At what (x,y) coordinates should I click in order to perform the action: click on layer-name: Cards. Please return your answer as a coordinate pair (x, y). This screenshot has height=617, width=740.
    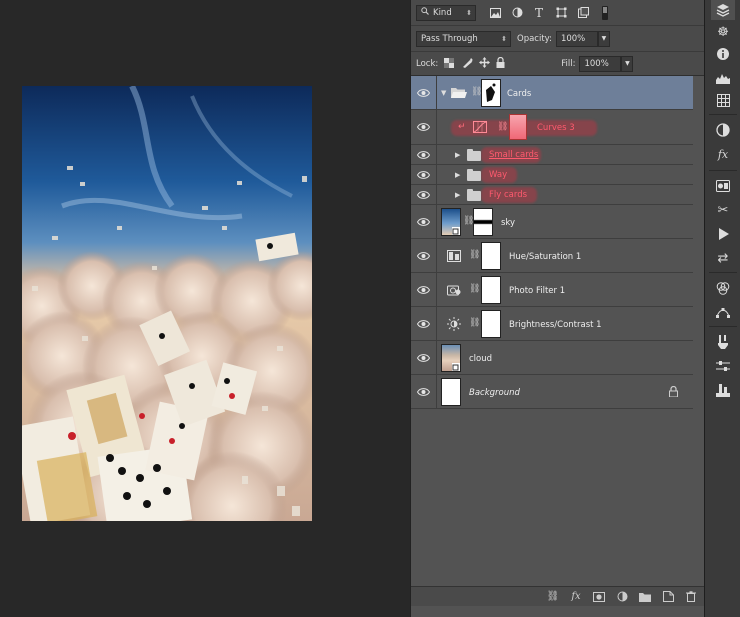
    Looking at the image, I should click on (519, 94).